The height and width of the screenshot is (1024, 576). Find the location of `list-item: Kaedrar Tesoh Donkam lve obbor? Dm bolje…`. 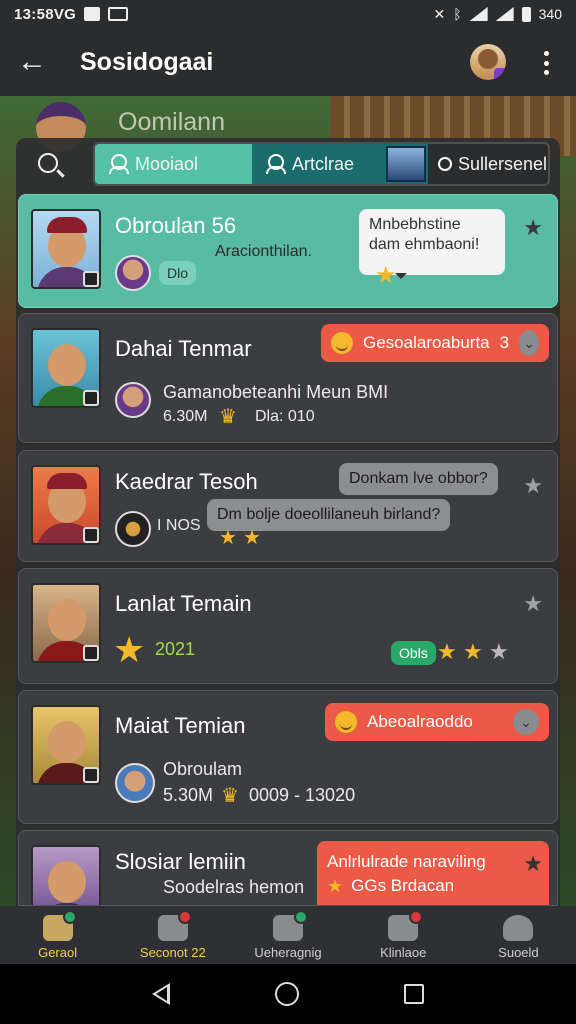

list-item: Kaedrar Tesoh Donkam lve obbor? Dm bolje… is located at coordinates (288, 506).